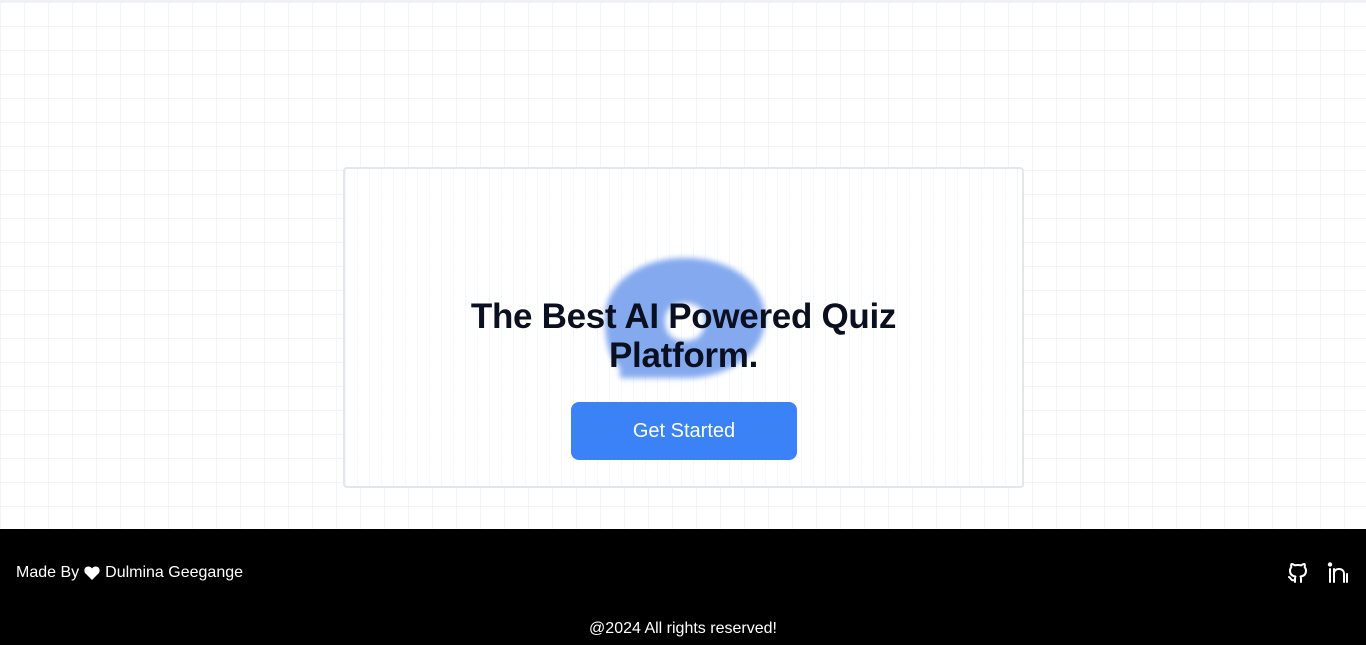  I want to click on author-name: Dulmina Geegange, so click(174, 572).